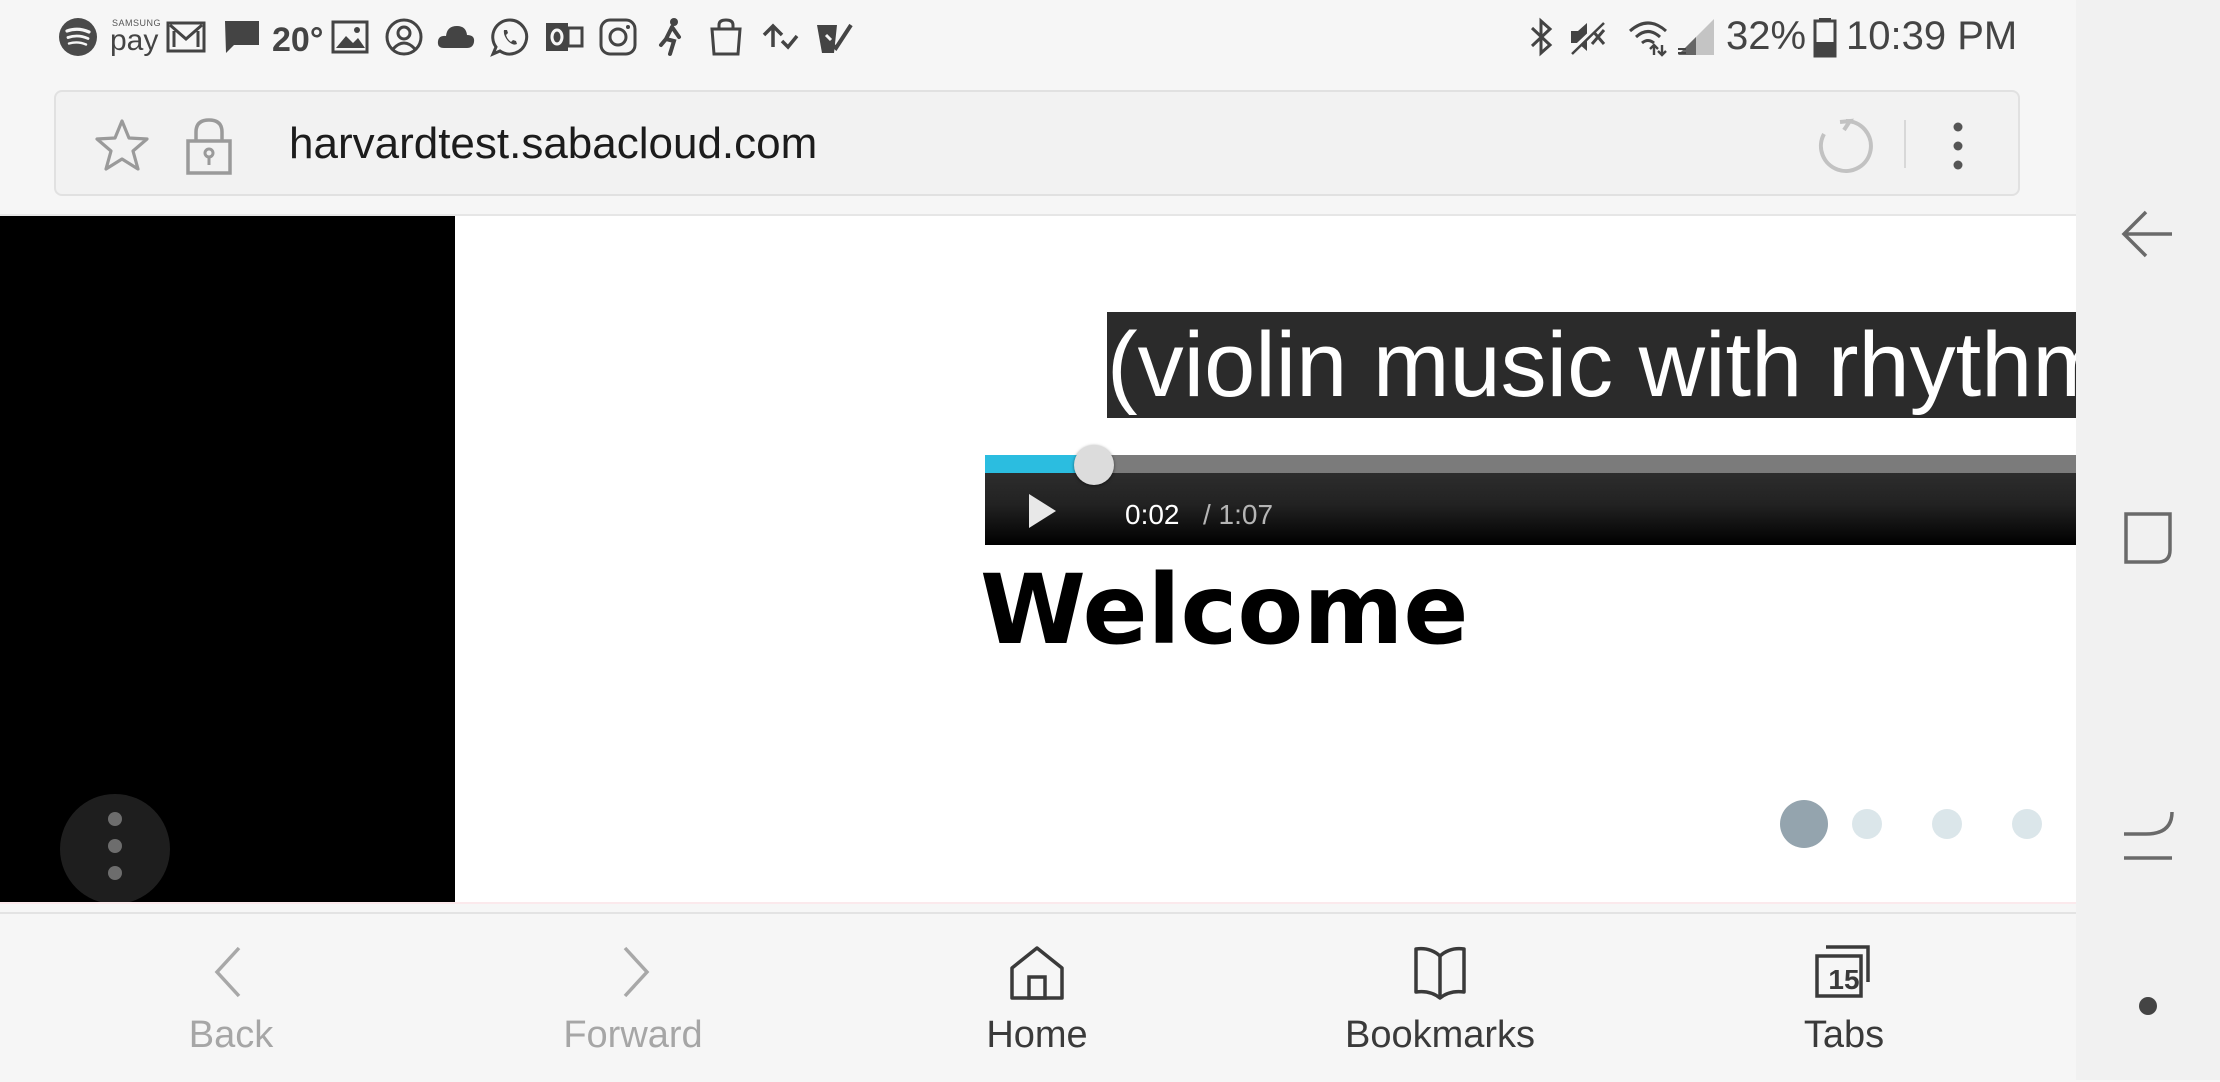 Image resolution: width=2220 pixels, height=1082 pixels. Describe the element at coordinates (672, 37) in the screenshot. I see `fitness-icon` at that location.